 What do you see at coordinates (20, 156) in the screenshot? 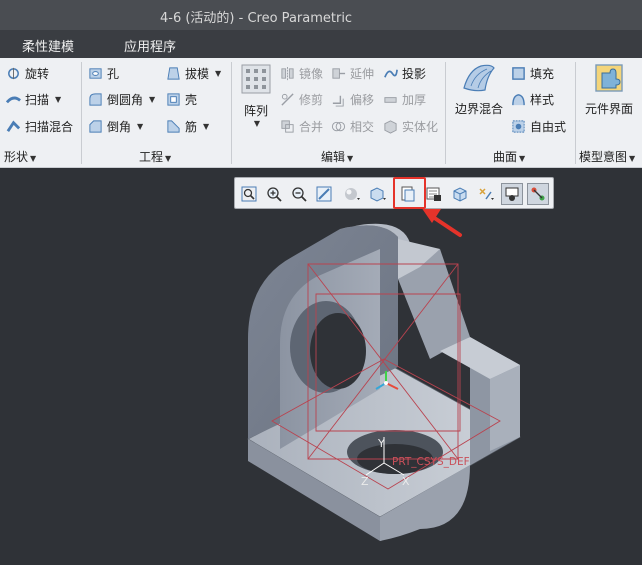
I see `shape-group-label: 形状 ▼` at bounding box center [20, 156].